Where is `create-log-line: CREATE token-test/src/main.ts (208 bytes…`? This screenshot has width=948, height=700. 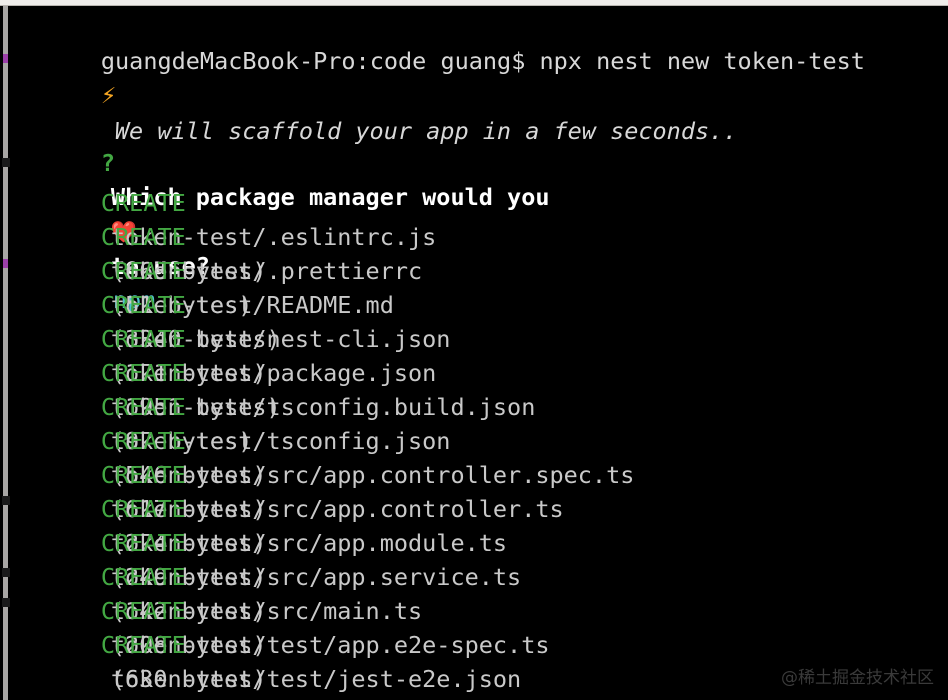 create-log-line: CREATE token-test/src/main.ts (208 bytes… is located at coordinates (219, 592).